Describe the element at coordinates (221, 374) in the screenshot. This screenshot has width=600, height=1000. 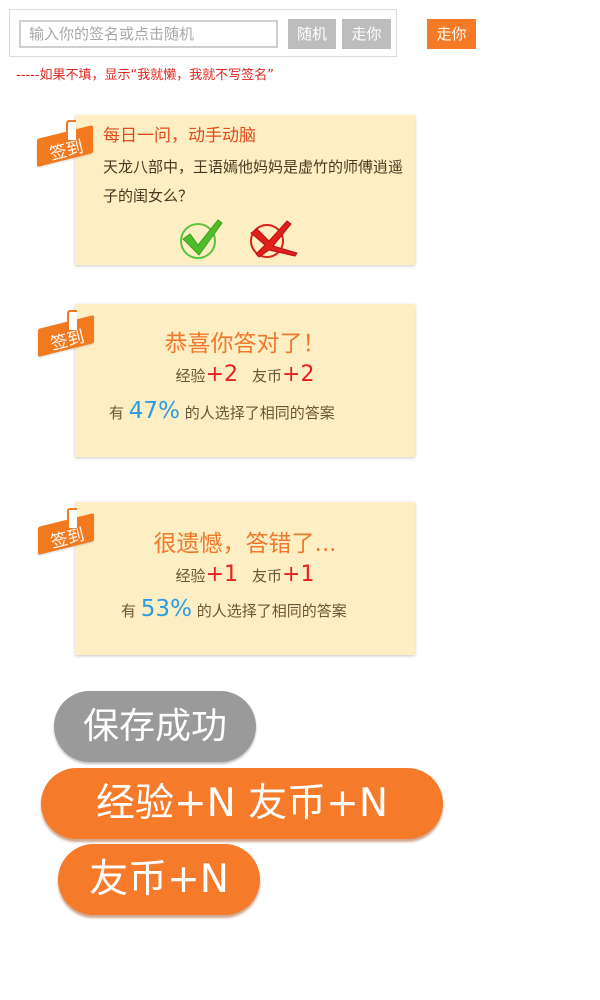
I see `exp-value: +2` at that location.